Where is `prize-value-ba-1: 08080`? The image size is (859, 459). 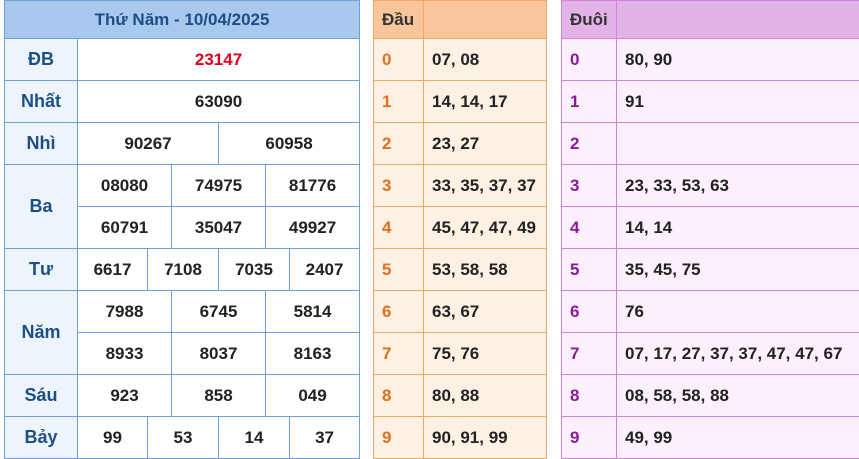 prize-value-ba-1: 08080 is located at coordinates (125, 186).